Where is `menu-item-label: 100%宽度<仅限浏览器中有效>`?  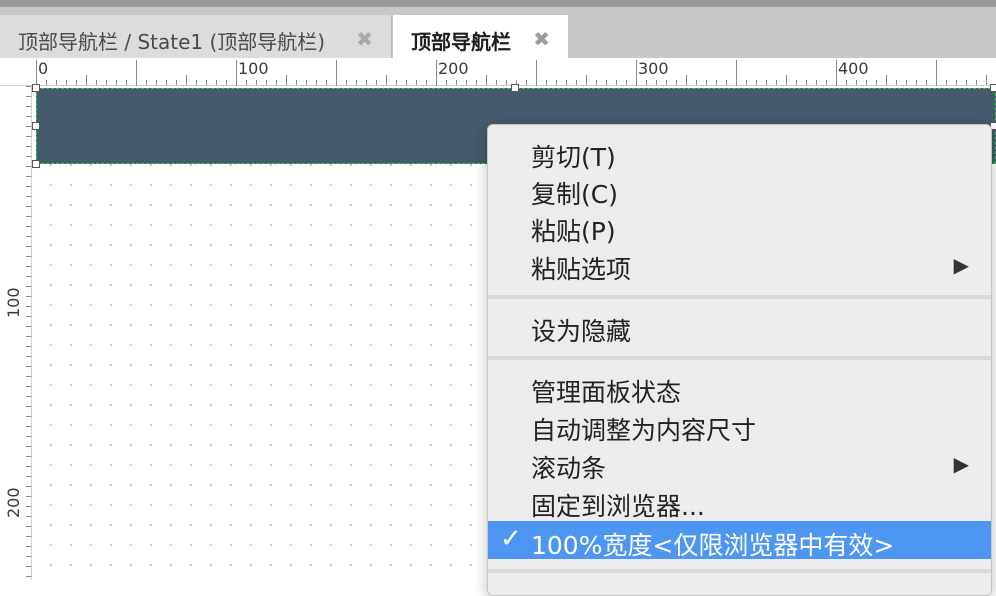 menu-item-label: 100%宽度<仅限浏览器中有效> is located at coordinates (713, 545).